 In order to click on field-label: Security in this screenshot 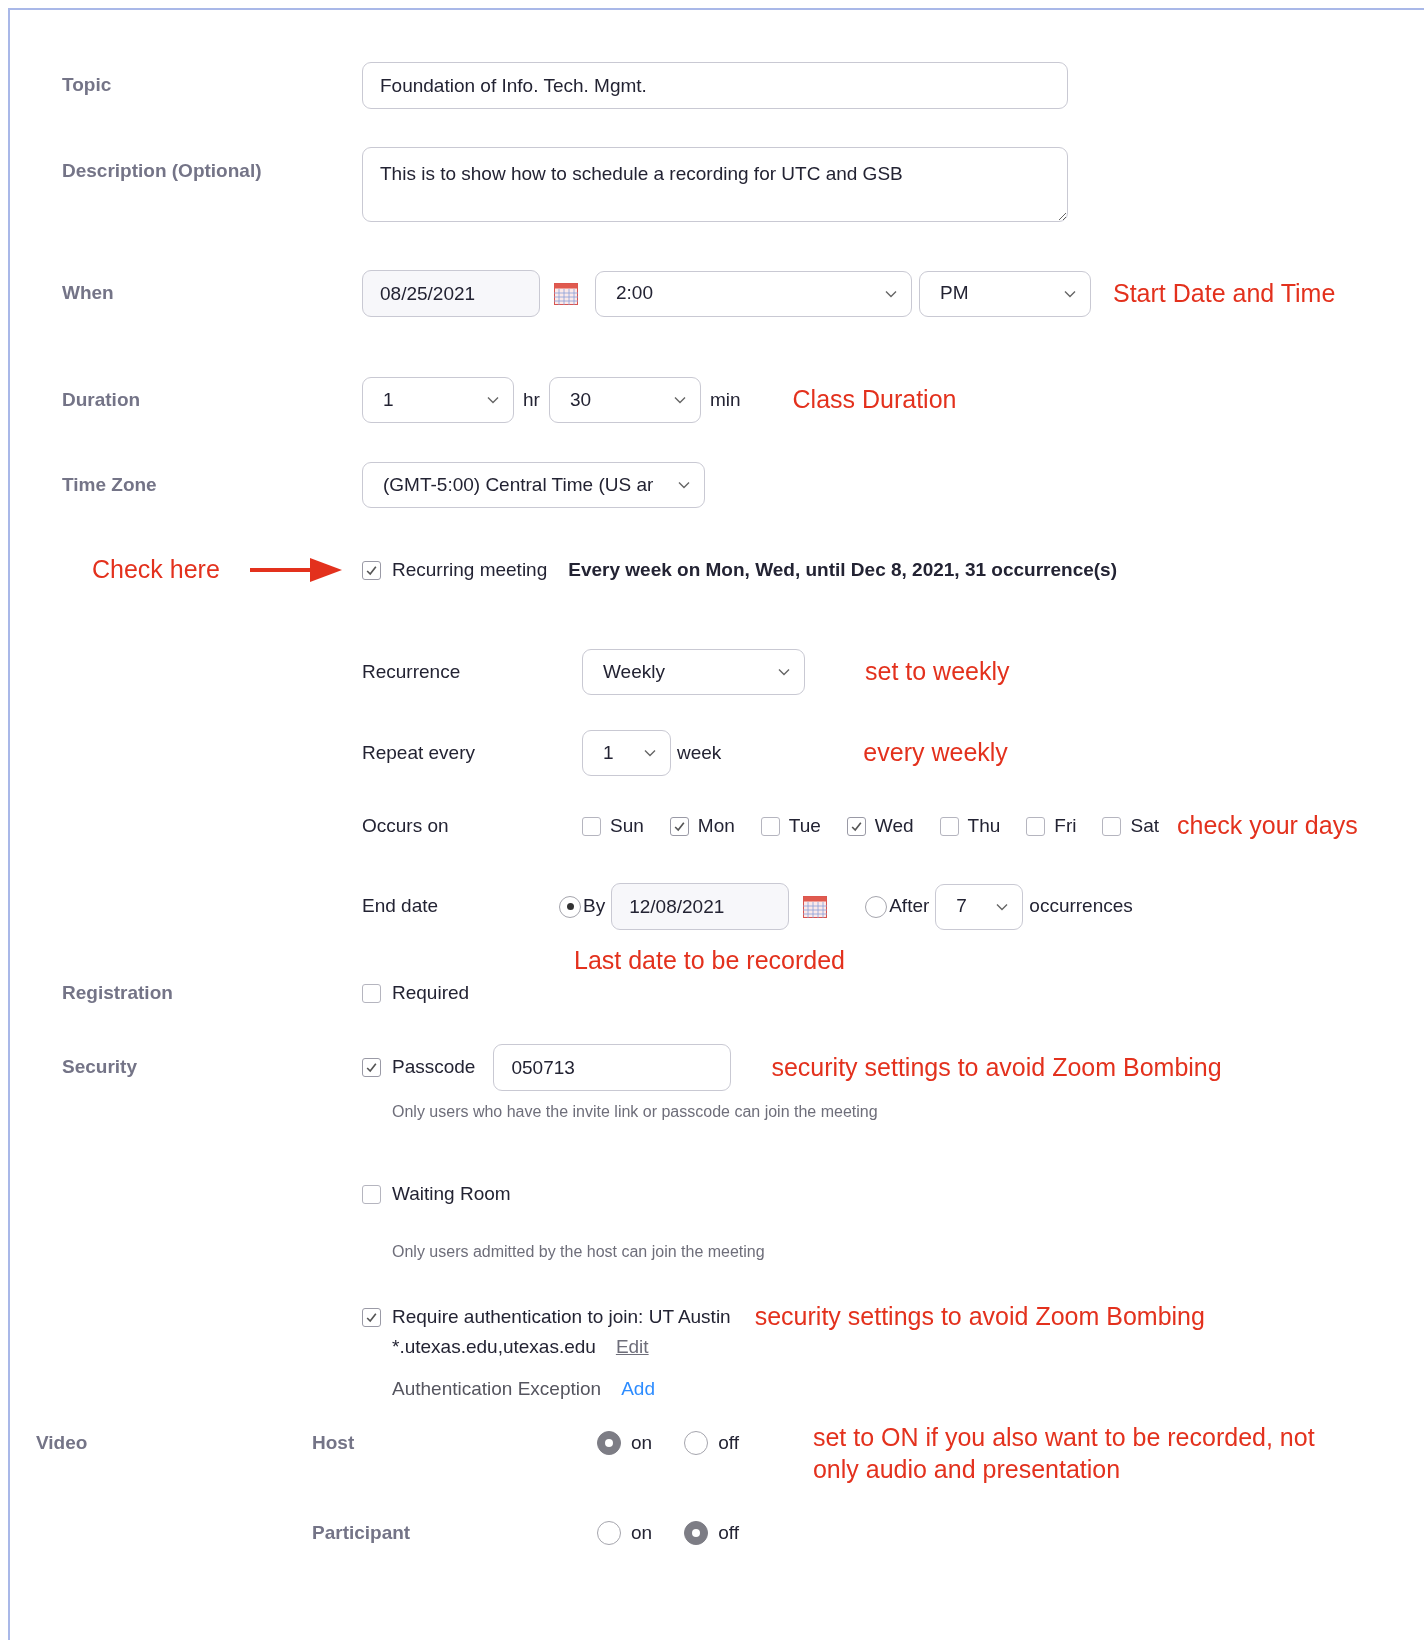, I will do `click(99, 1067)`.